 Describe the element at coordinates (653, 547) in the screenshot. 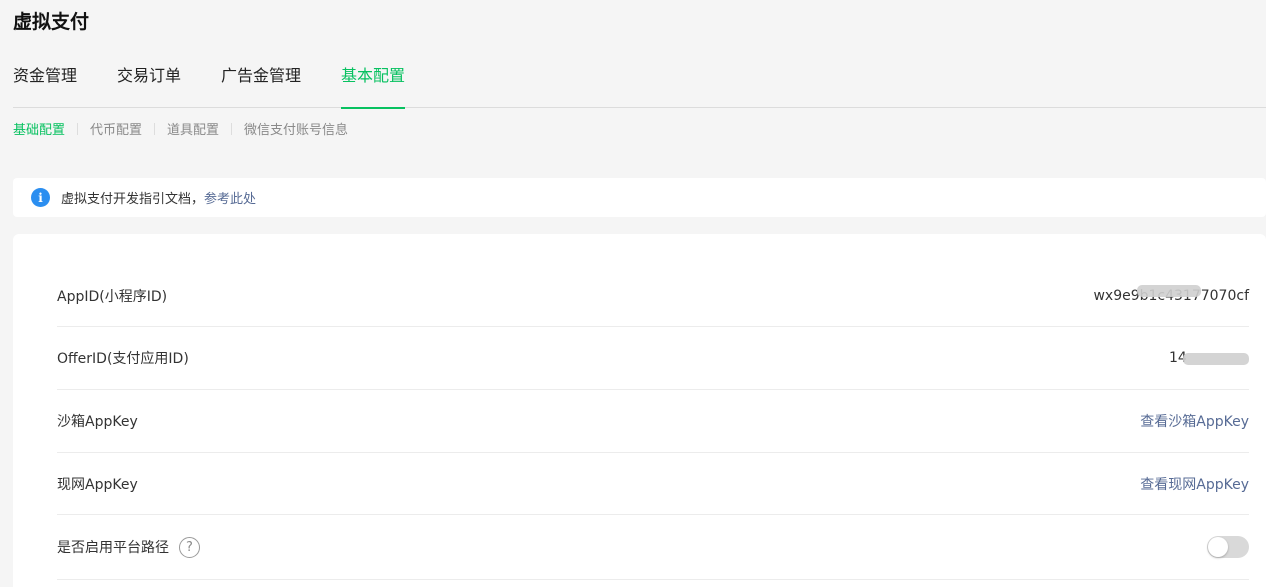

I see `setting-row-platform-path: 是否启用平台路径 ?` at that location.